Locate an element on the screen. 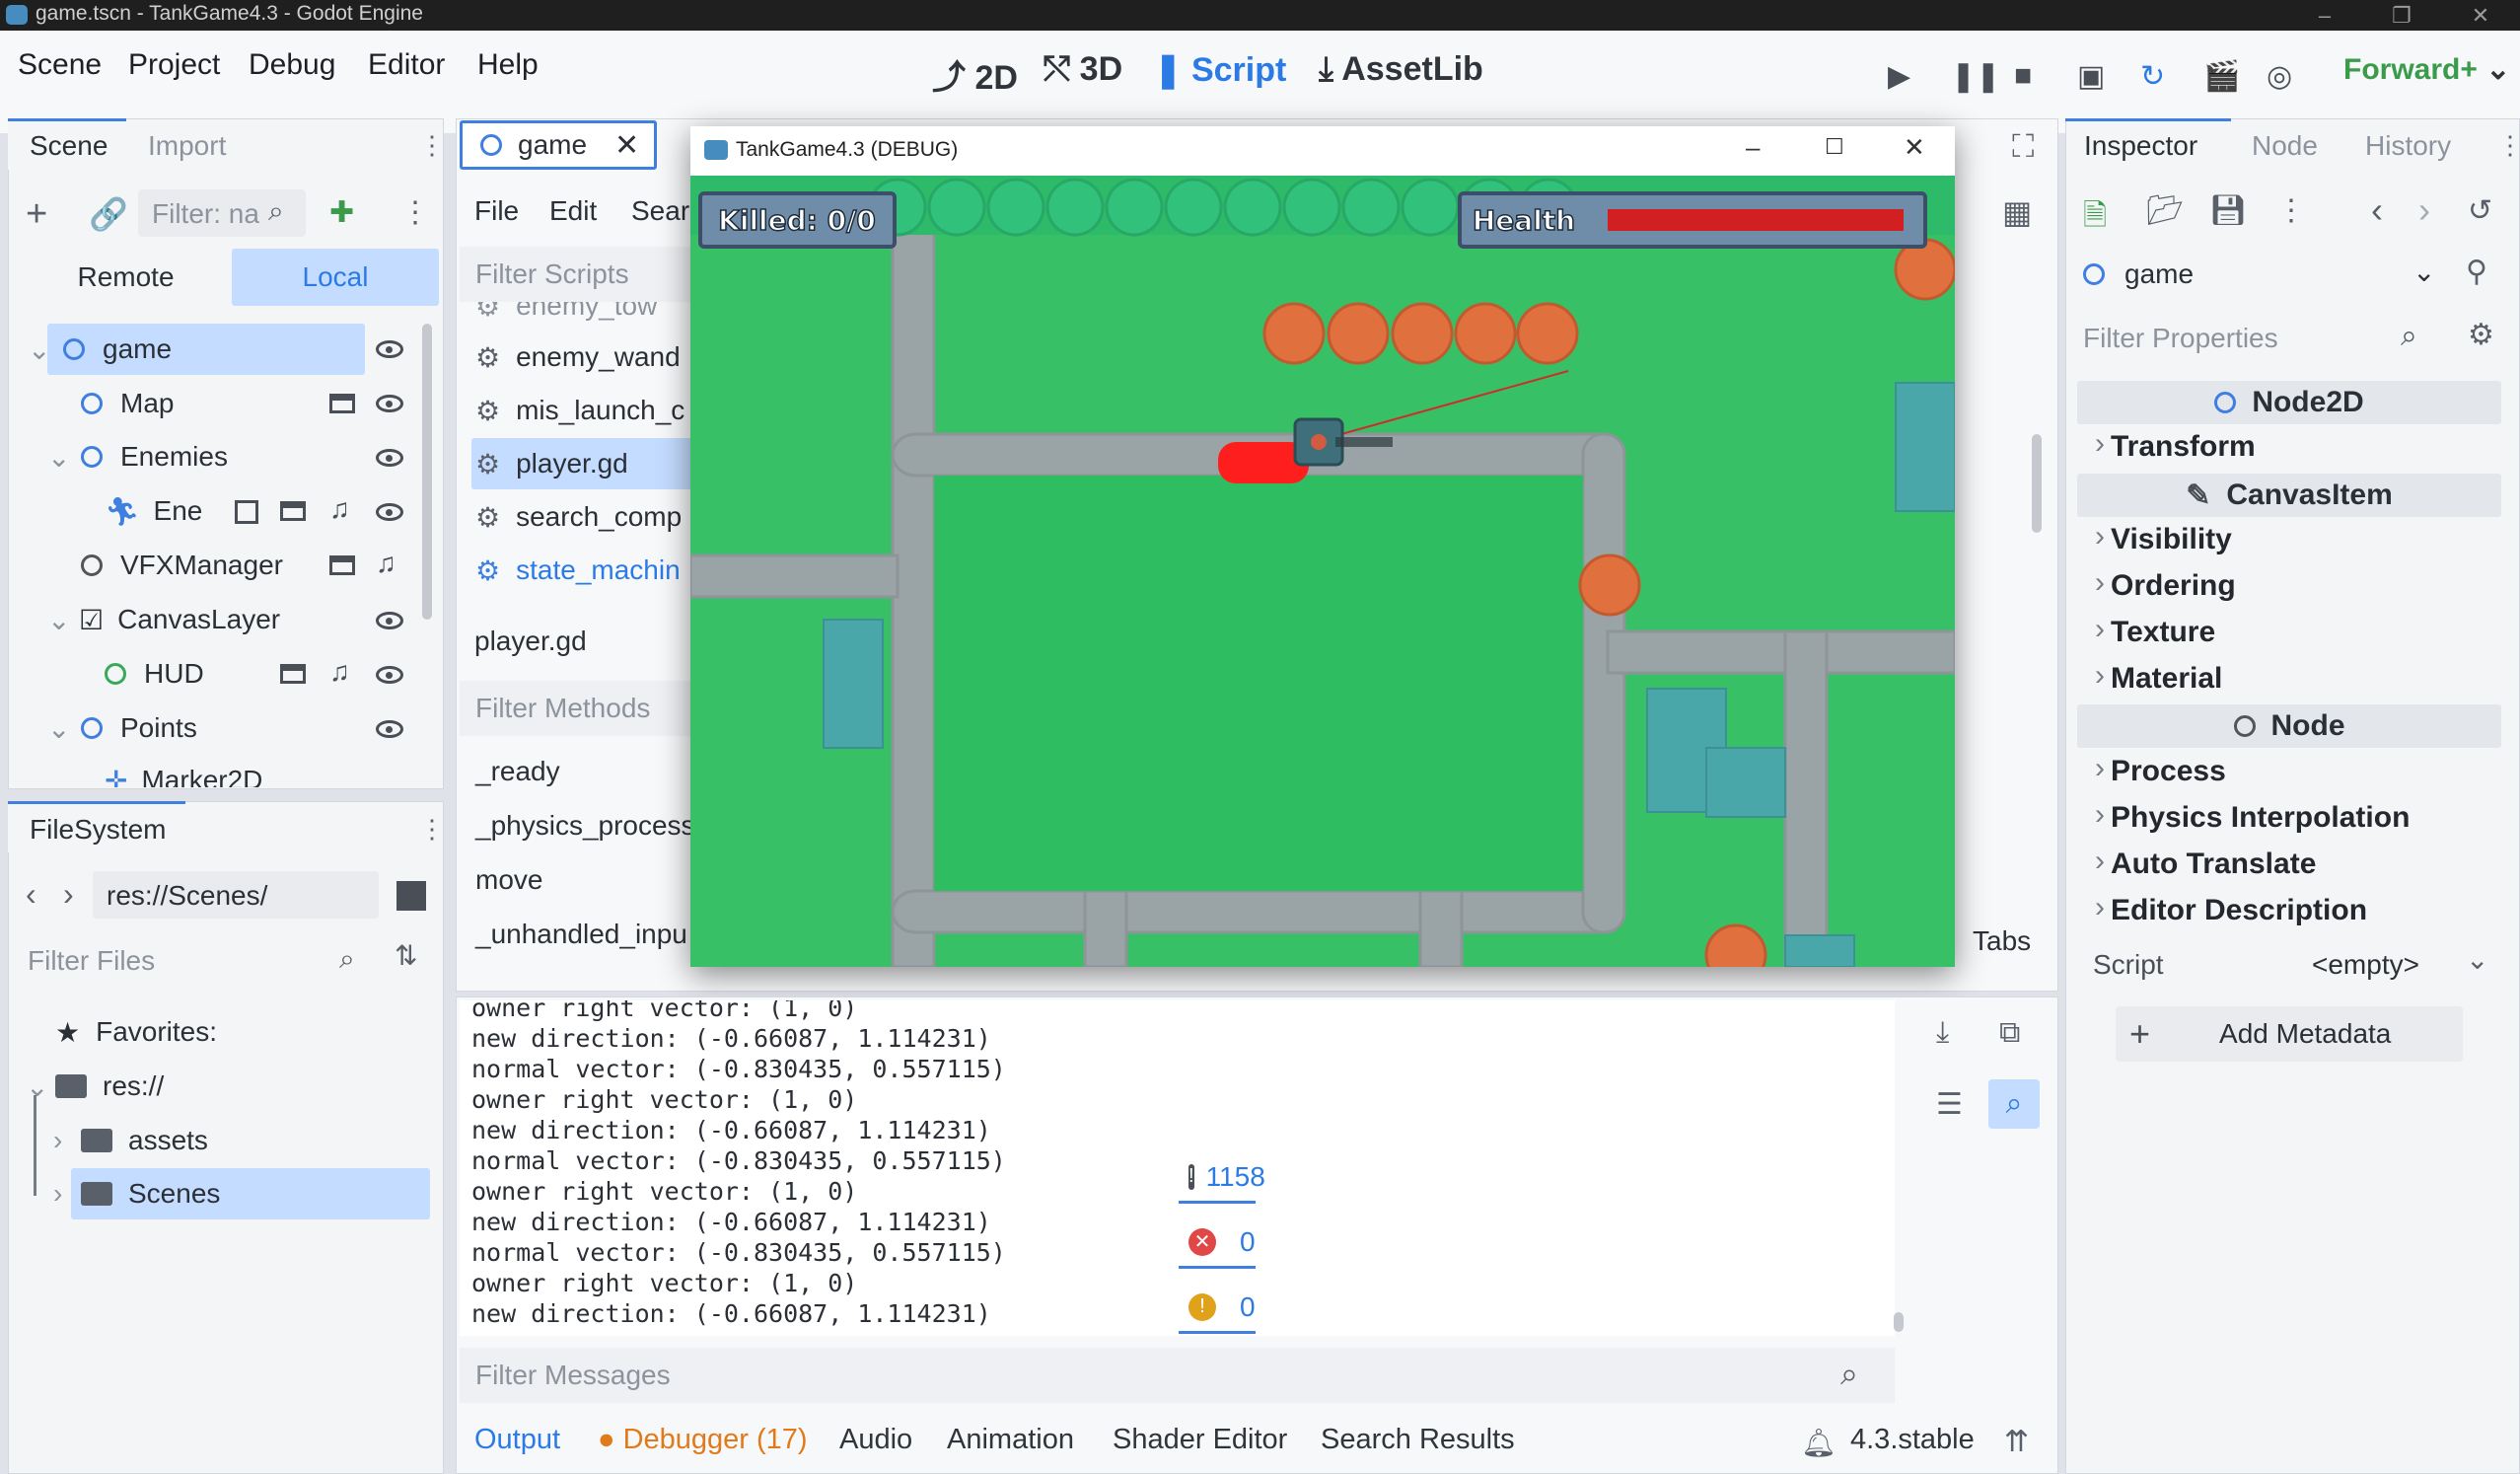 This screenshot has width=2520, height=1474. tab-search-results: Search Results is located at coordinates (1418, 1440).